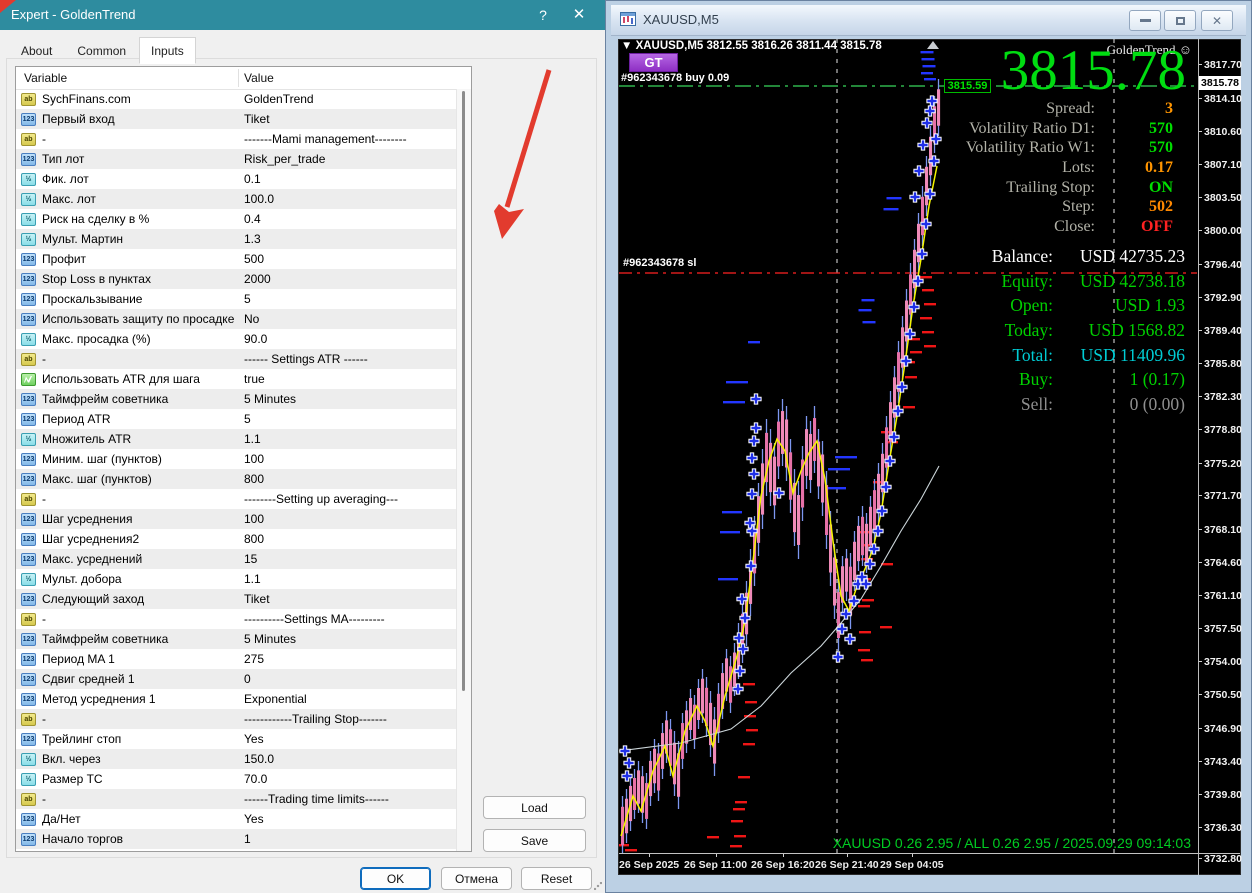 This screenshot has height=893, width=1252. What do you see at coordinates (395, 878) in the screenshot?
I see `ok-button: OK` at bounding box center [395, 878].